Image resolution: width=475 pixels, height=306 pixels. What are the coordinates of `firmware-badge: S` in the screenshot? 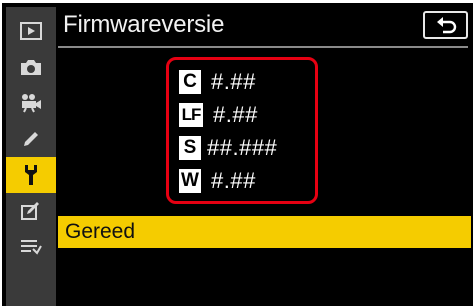 It's located at (190, 148).